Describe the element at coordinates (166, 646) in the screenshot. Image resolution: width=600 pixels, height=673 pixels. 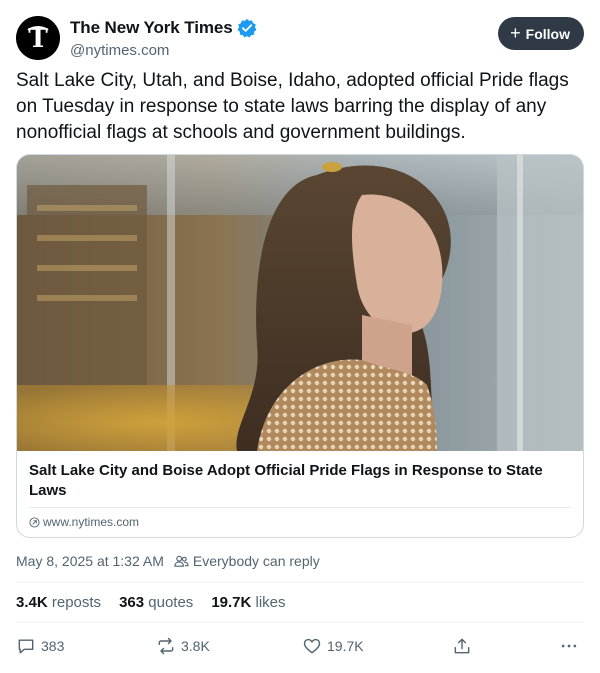
I see `repost-icon` at that location.